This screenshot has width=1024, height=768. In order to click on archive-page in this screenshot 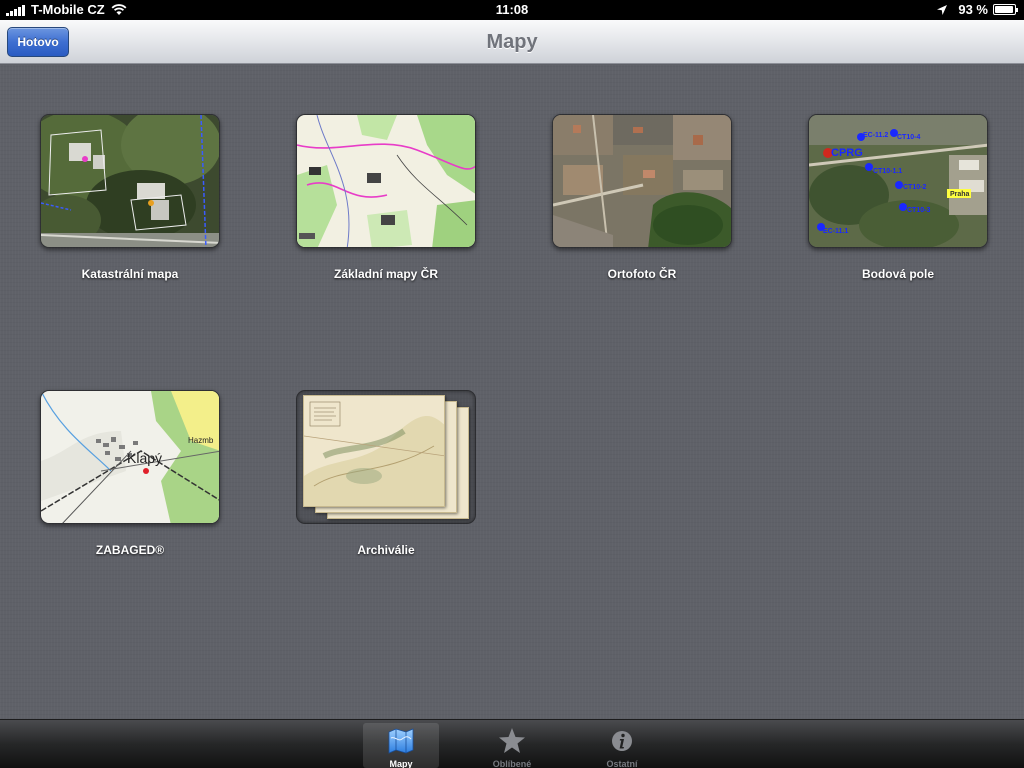, I will do `click(374, 451)`.